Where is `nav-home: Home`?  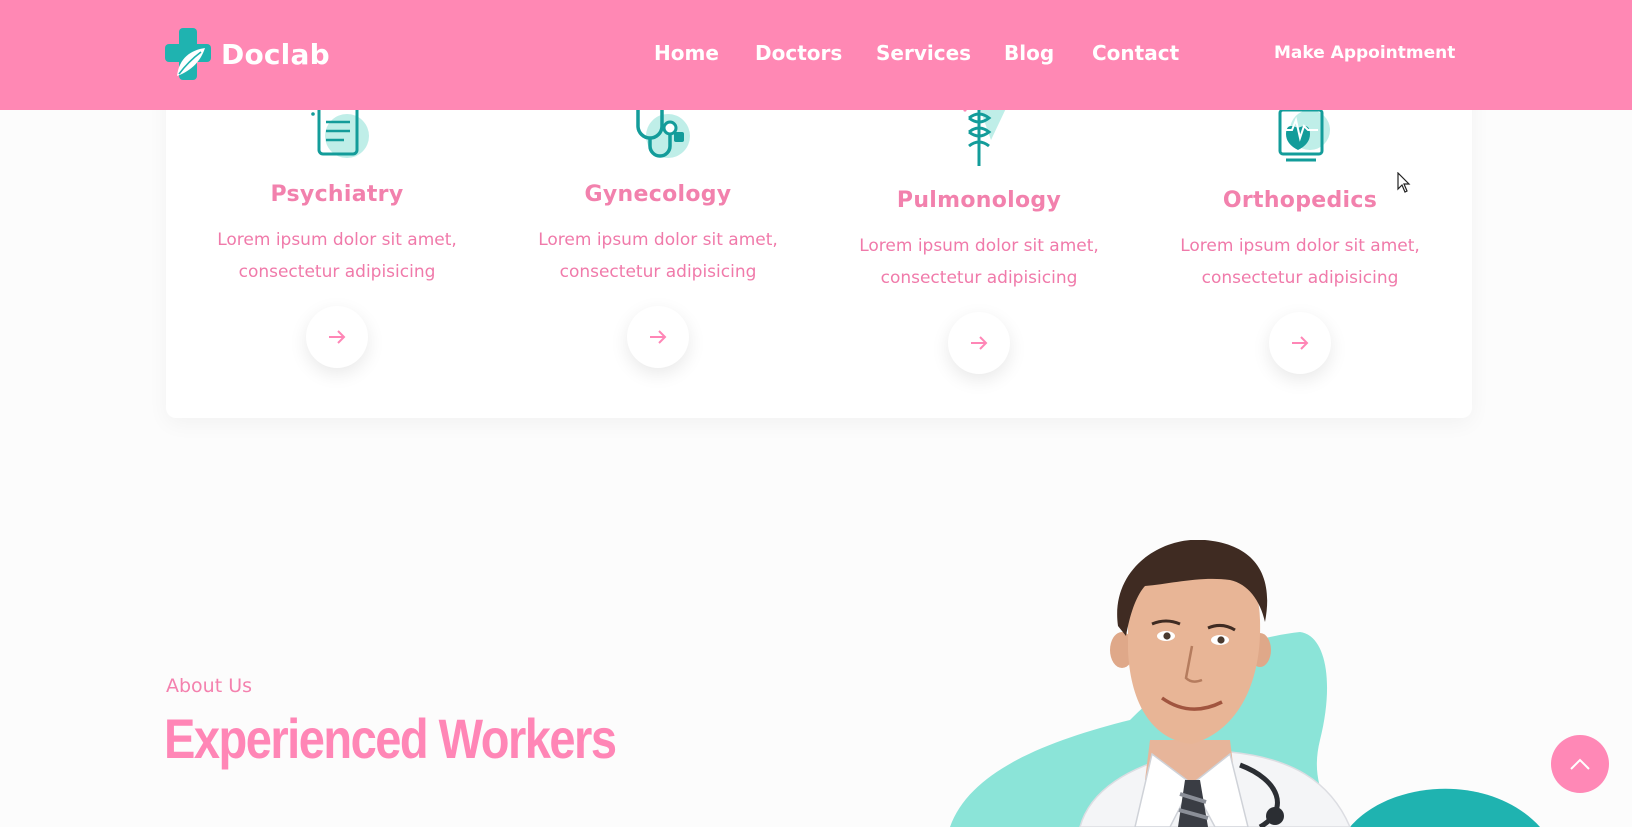 nav-home: Home is located at coordinates (686, 53).